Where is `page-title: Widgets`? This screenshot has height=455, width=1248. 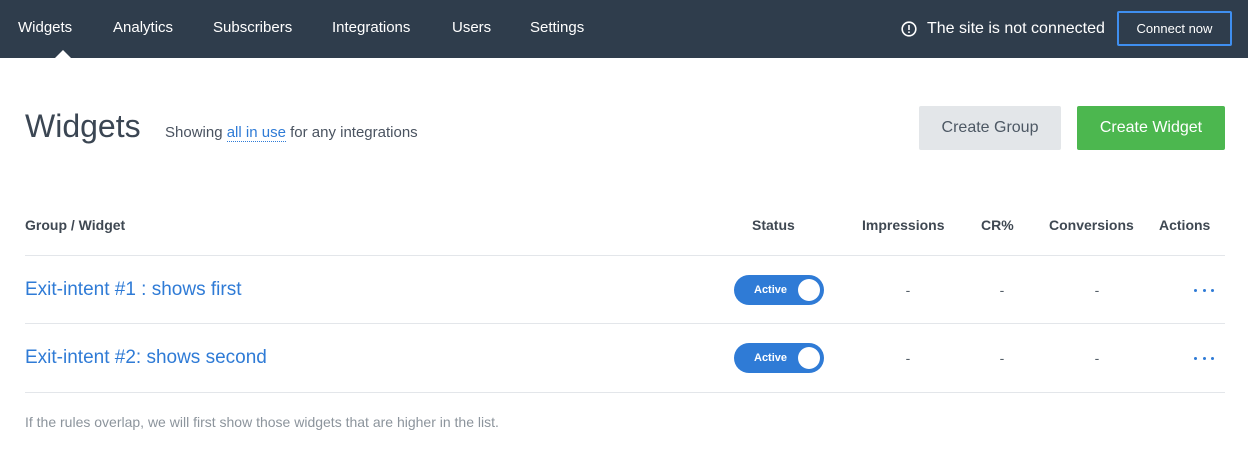 page-title: Widgets is located at coordinates (83, 126).